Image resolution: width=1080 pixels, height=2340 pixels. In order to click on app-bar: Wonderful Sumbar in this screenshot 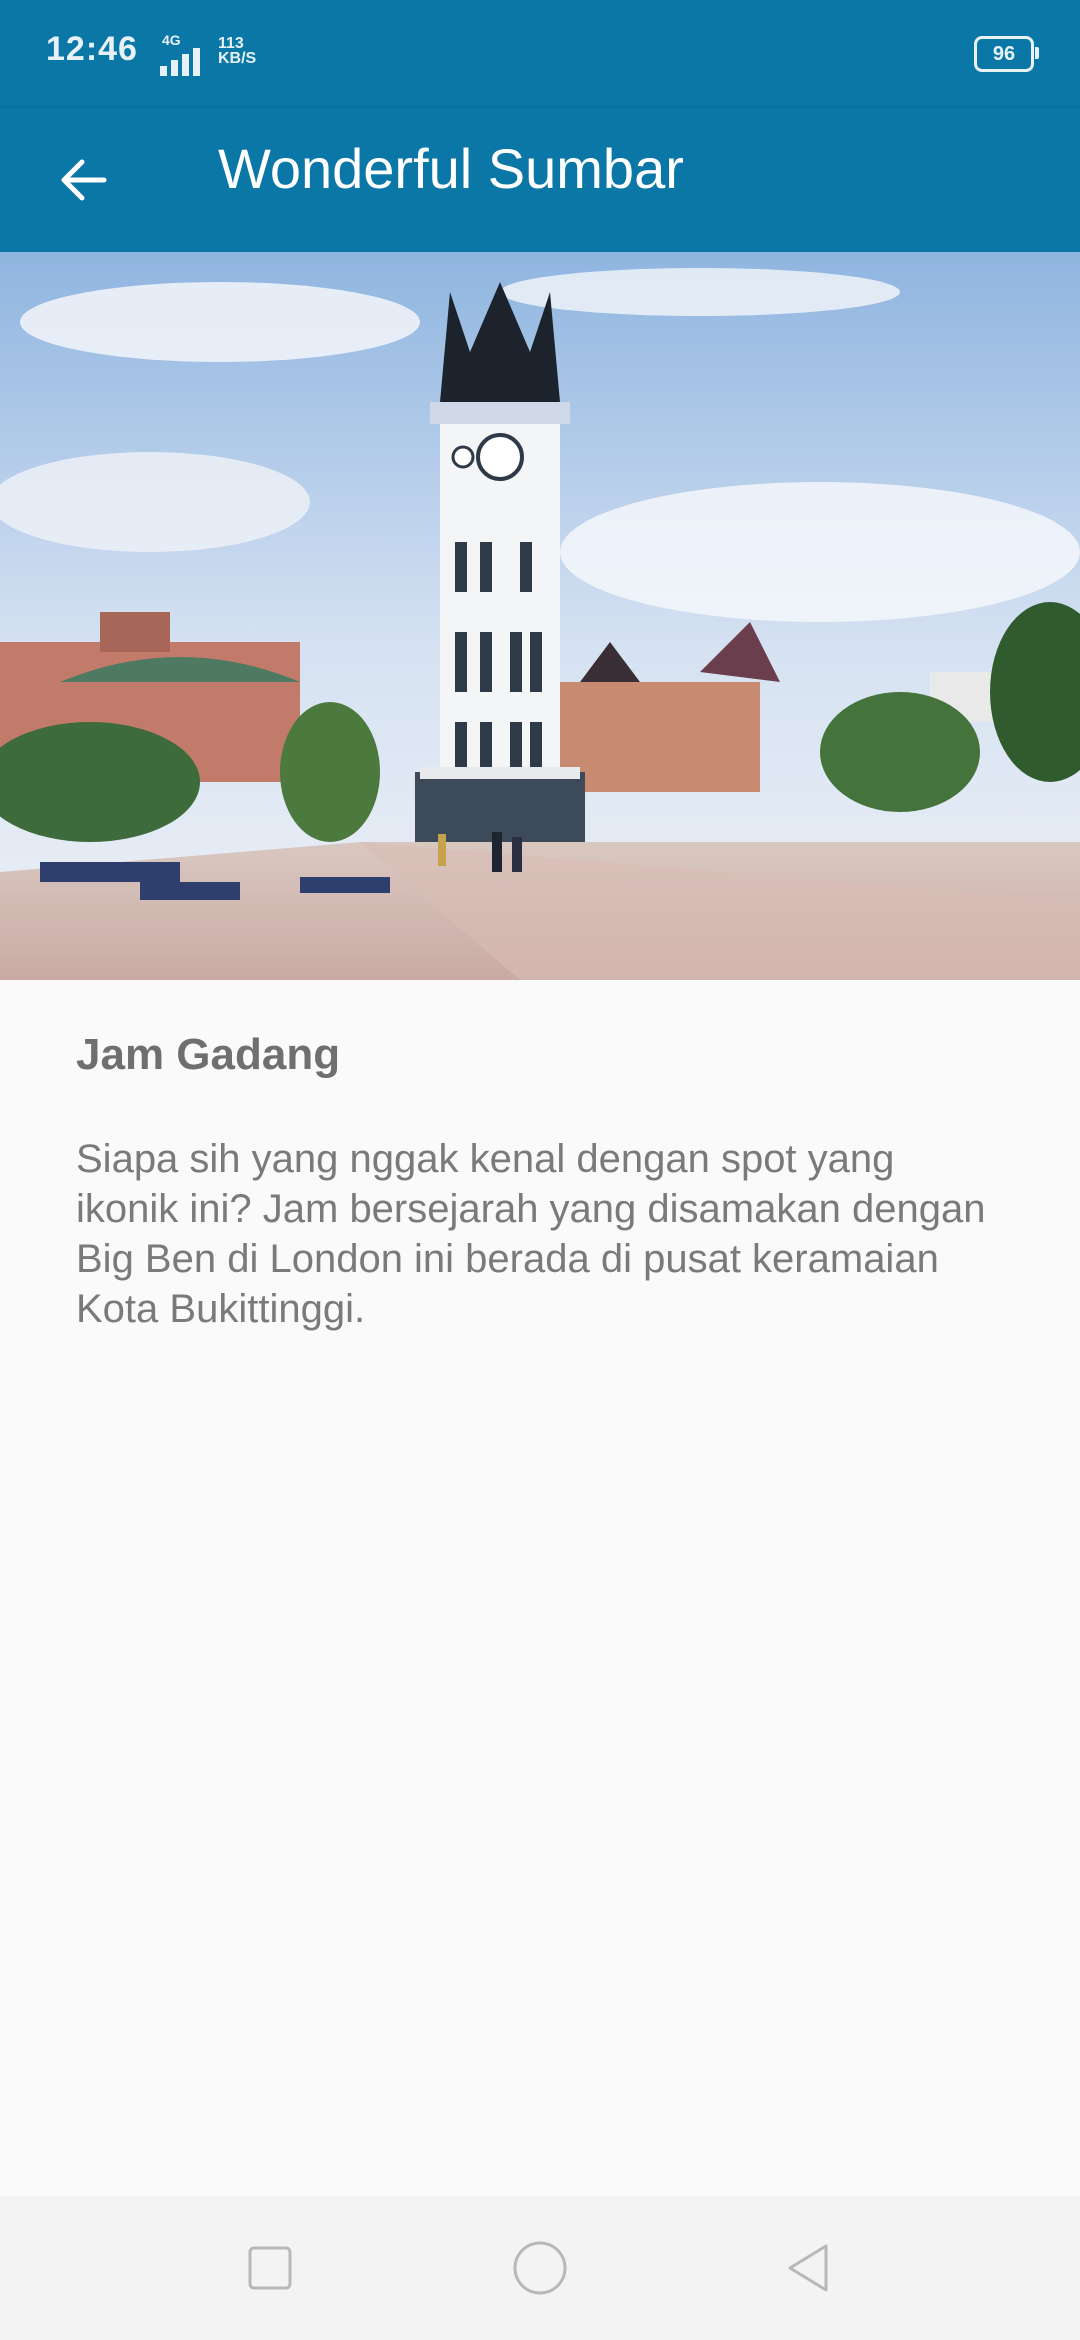, I will do `click(540, 180)`.